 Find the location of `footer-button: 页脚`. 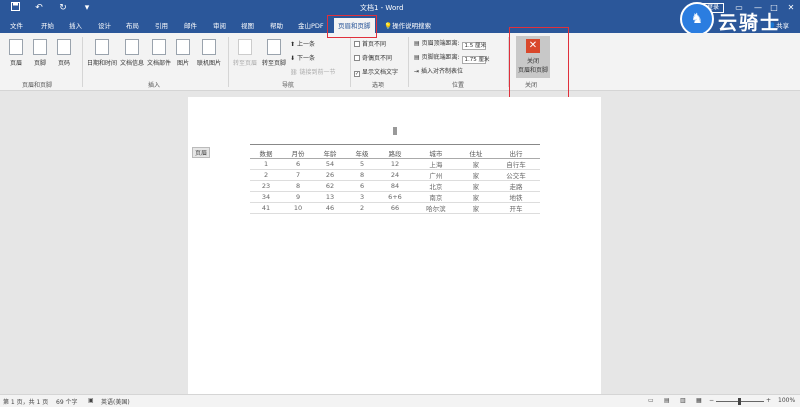

footer-button: 页脚 is located at coordinates (40, 53).